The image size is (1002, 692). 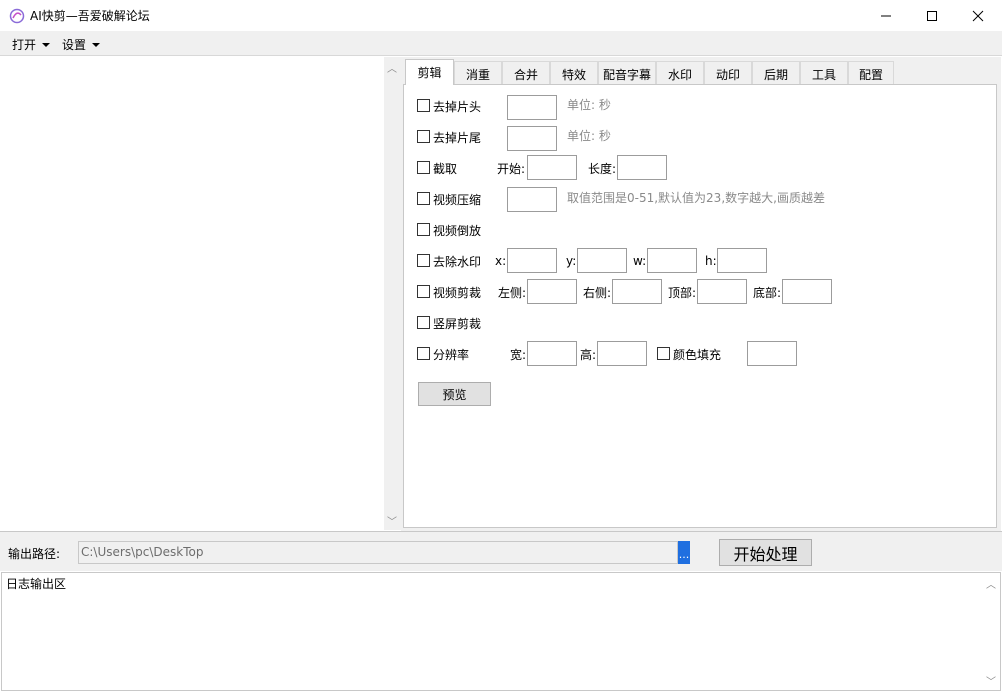 I want to click on watermark-x-label: x:, so click(x=501, y=261).